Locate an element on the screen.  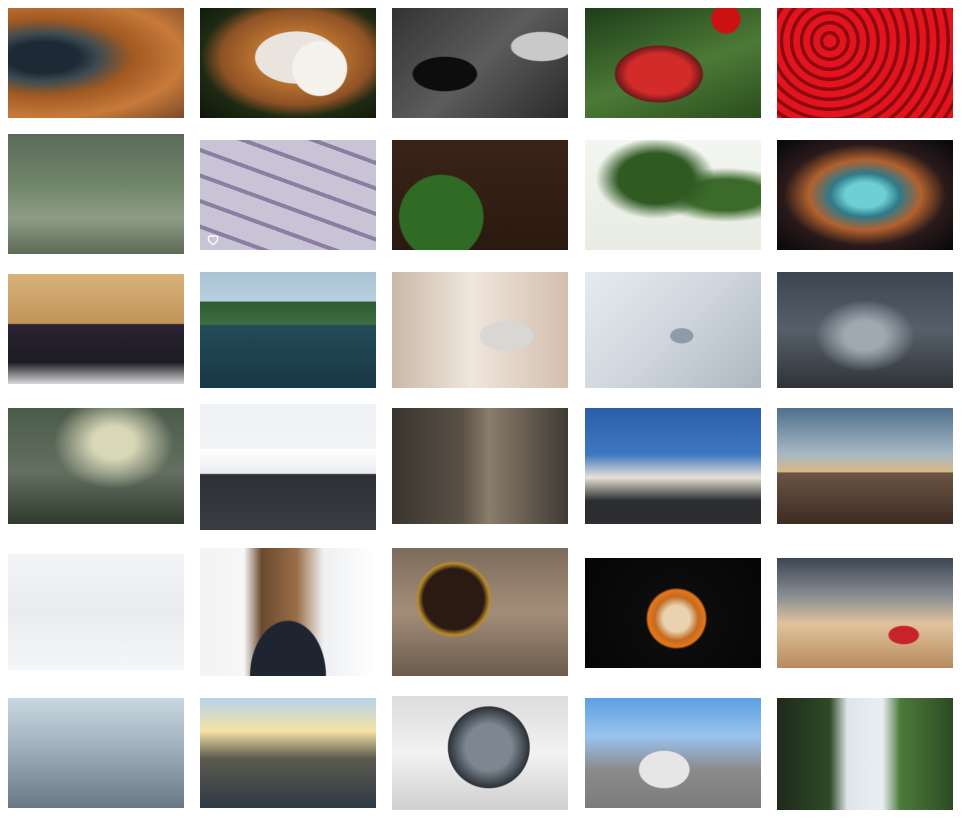
photo-mountain-lake is located at coordinates (288, 330).